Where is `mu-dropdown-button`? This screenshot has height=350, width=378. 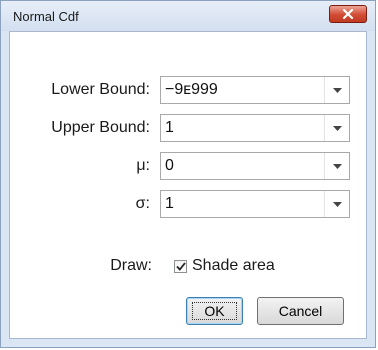
mu-dropdown-button is located at coordinates (336, 166).